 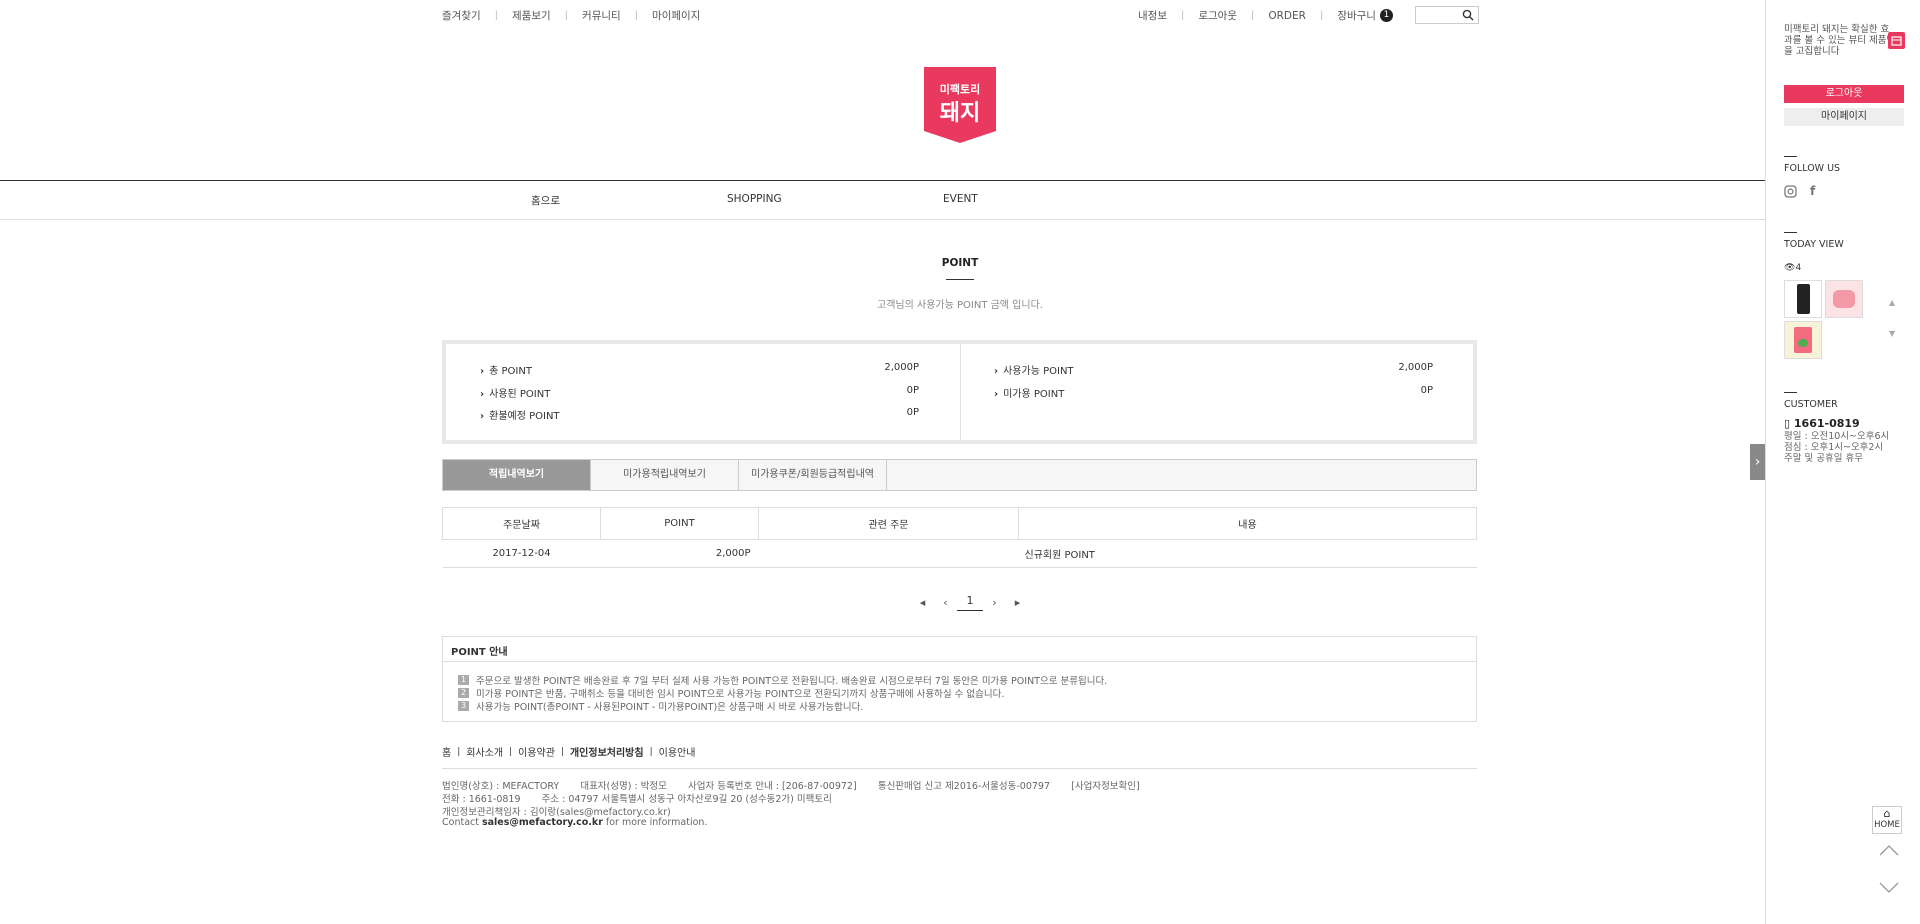 What do you see at coordinates (1844, 94) in the screenshot?
I see `logout-button: 로그아웃` at bounding box center [1844, 94].